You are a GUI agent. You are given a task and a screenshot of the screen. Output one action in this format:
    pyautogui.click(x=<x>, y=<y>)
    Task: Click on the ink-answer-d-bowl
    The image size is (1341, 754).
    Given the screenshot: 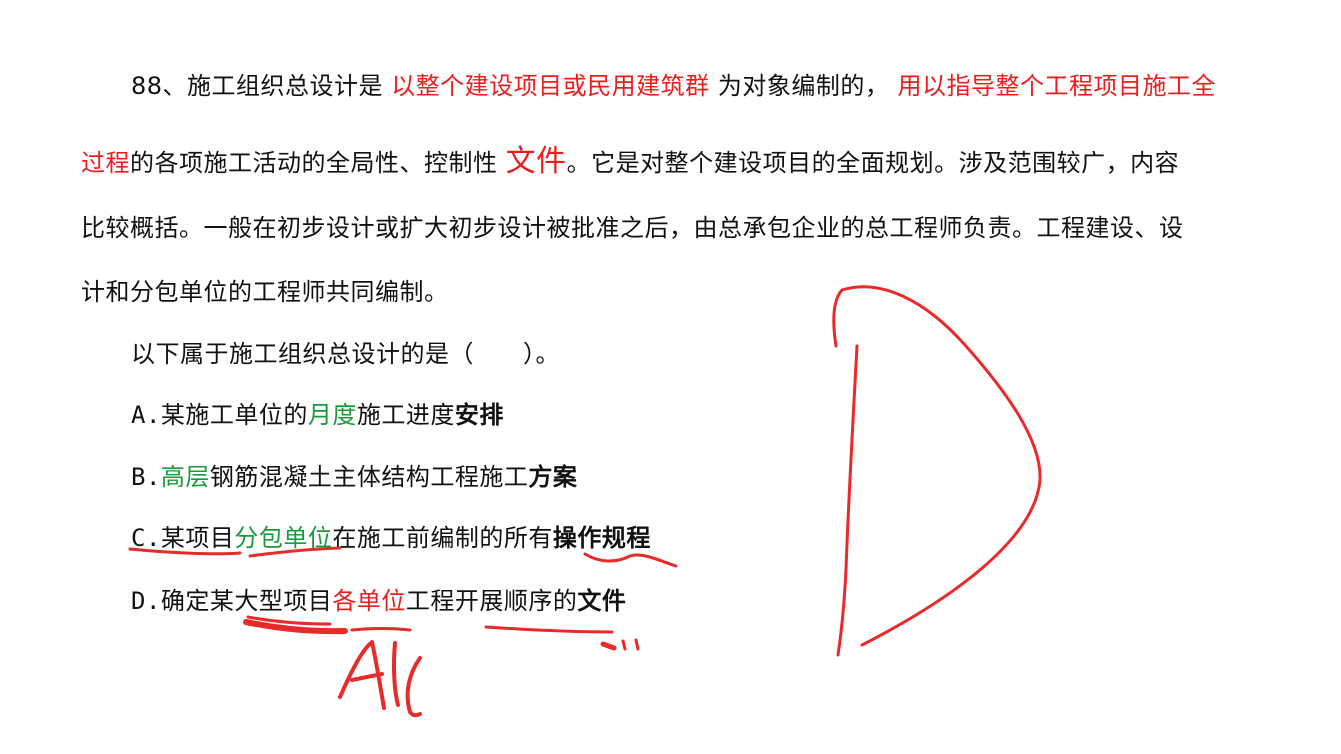 What is the action you would take?
    pyautogui.click(x=941, y=466)
    